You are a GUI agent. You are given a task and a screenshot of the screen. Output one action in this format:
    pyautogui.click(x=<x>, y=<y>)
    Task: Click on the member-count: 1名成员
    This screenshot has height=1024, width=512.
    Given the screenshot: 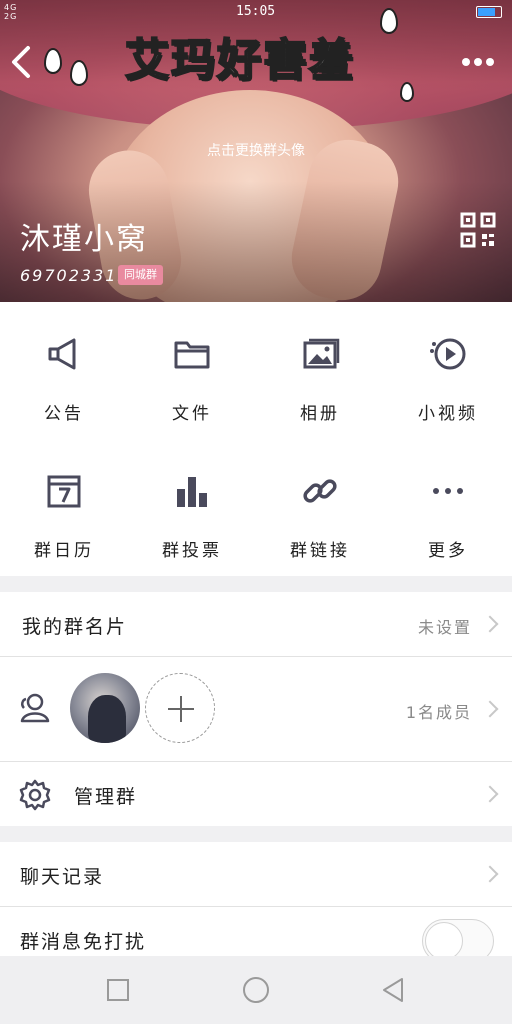 What is the action you would take?
    pyautogui.click(x=438, y=712)
    